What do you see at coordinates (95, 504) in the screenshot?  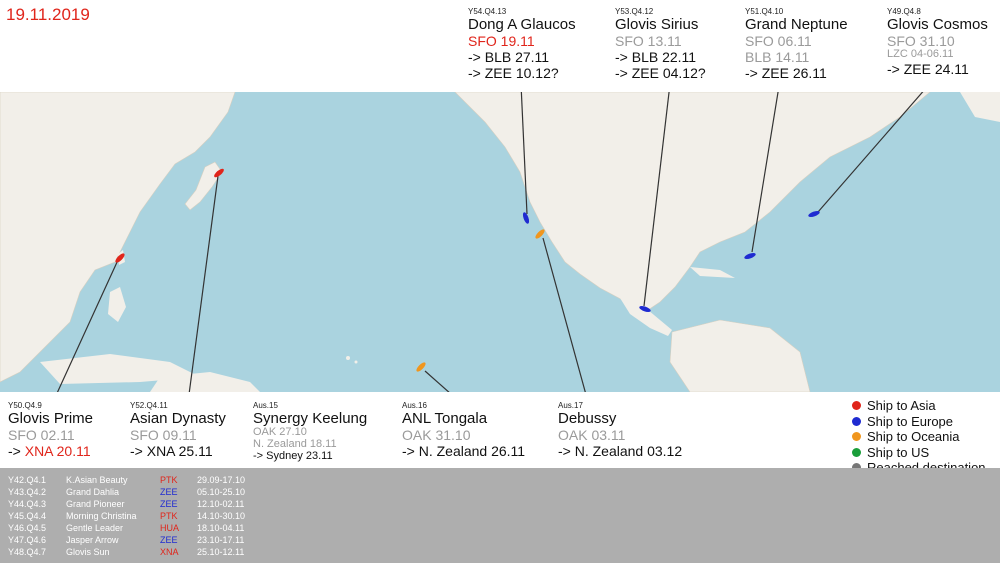 I see `ship-name: Grand Pioneer` at bounding box center [95, 504].